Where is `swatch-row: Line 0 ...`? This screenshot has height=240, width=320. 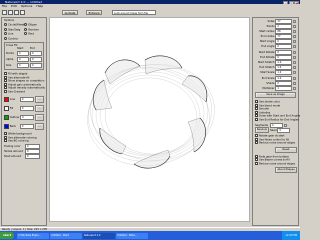
swatch-row: Line 0 ... is located at coordinates (24, 99).